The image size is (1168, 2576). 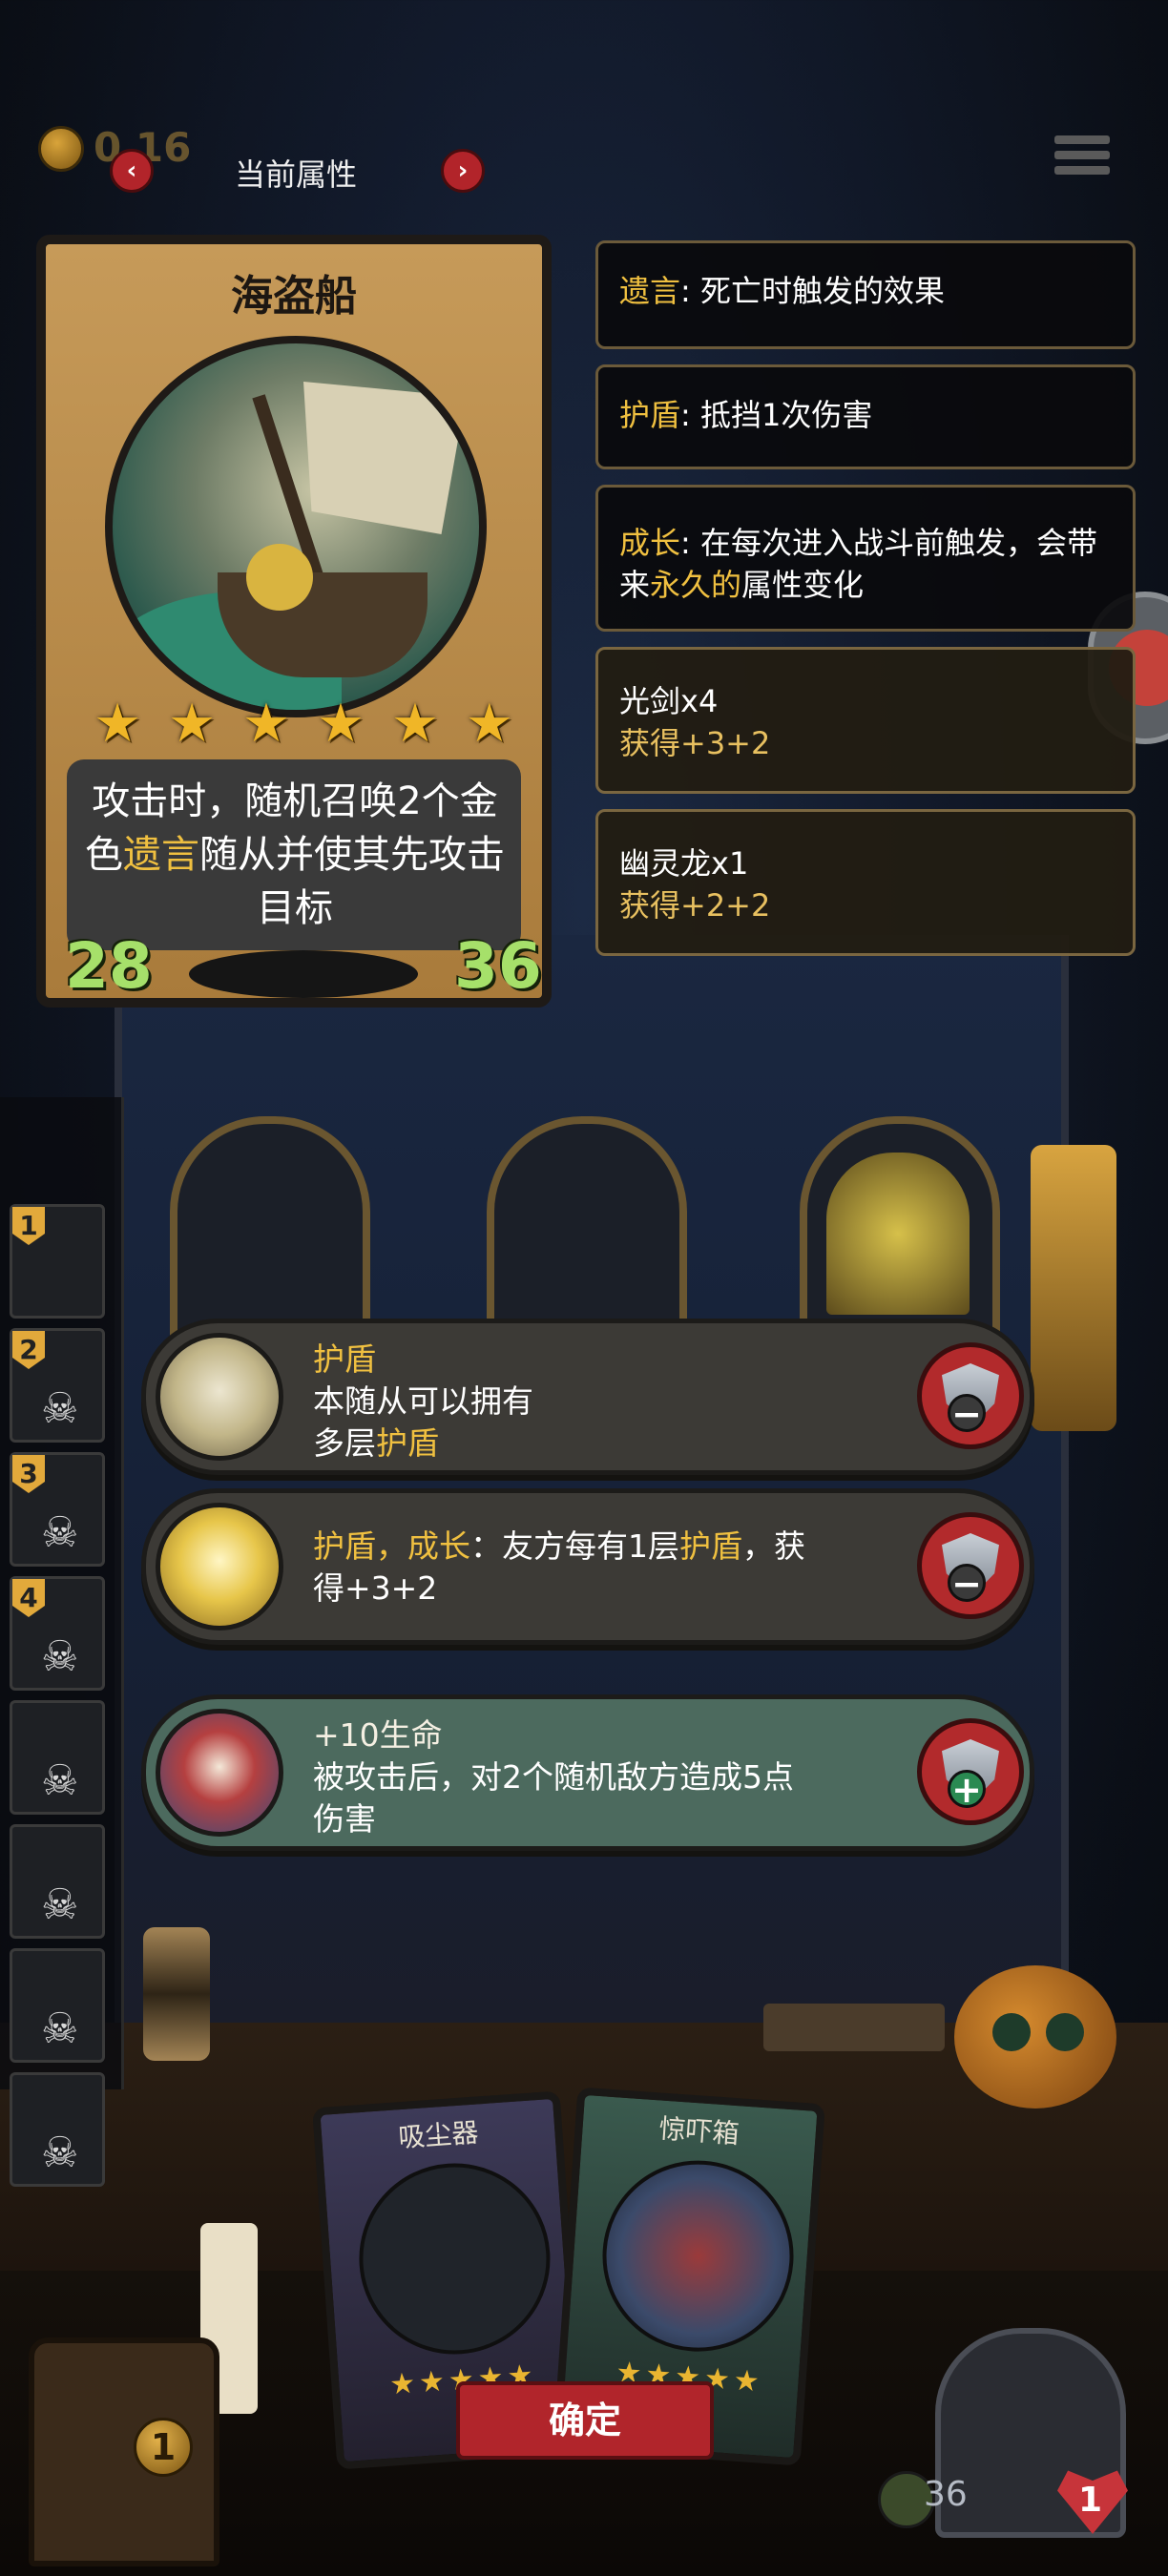 What do you see at coordinates (296, 526) in the screenshot?
I see `pirate-ship-art` at bounding box center [296, 526].